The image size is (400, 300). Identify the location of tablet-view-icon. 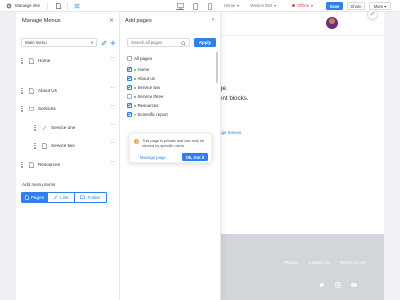
(195, 6).